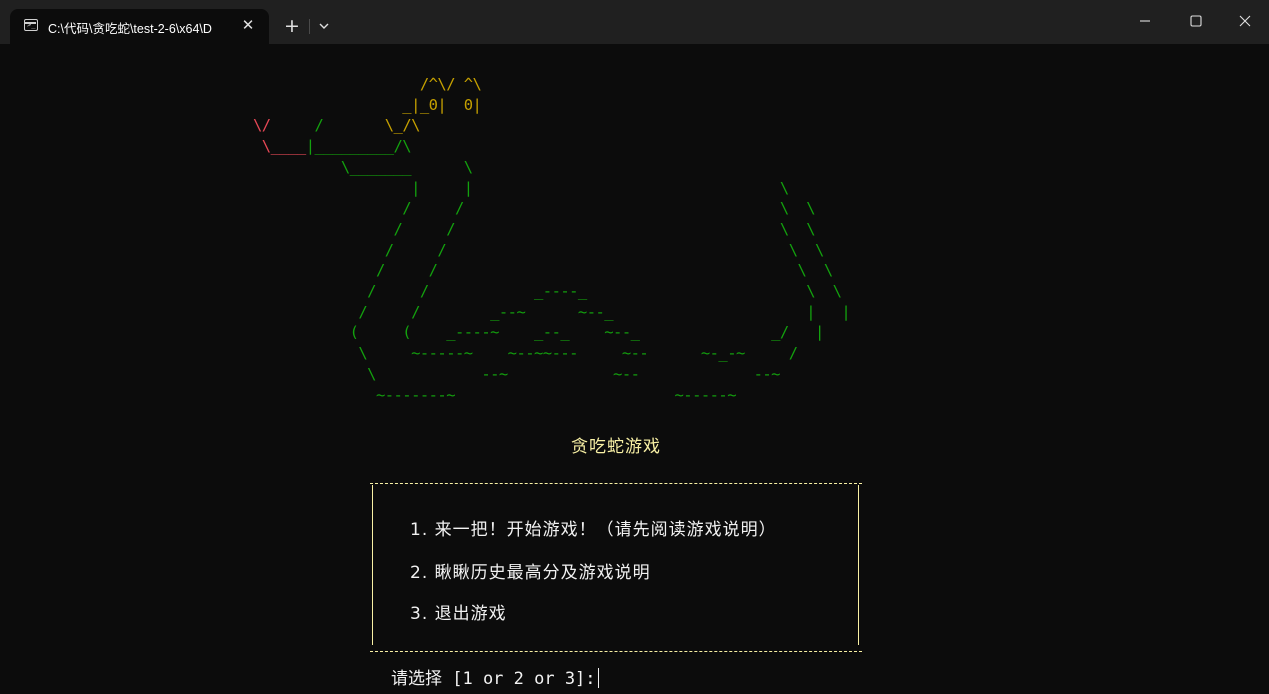 The image size is (1269, 694). I want to click on tab-title: C:\代码\贪吃蛇\test-2-6\x64\D, so click(130, 29).